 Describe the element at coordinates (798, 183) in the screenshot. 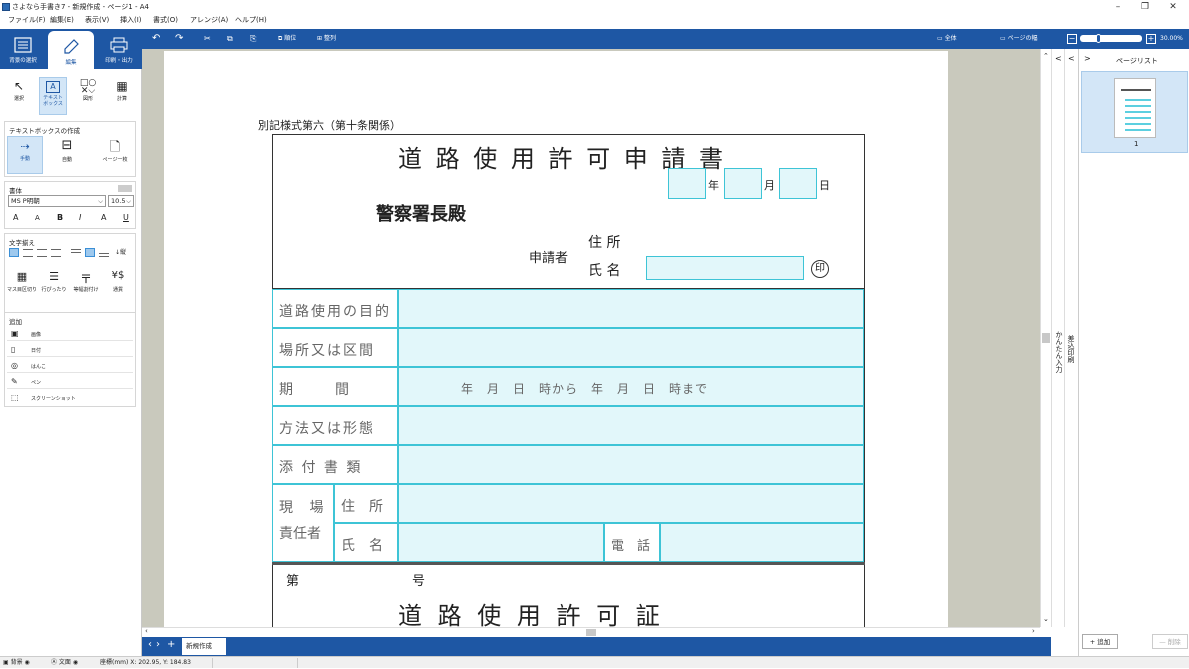

I see `day-field` at that location.